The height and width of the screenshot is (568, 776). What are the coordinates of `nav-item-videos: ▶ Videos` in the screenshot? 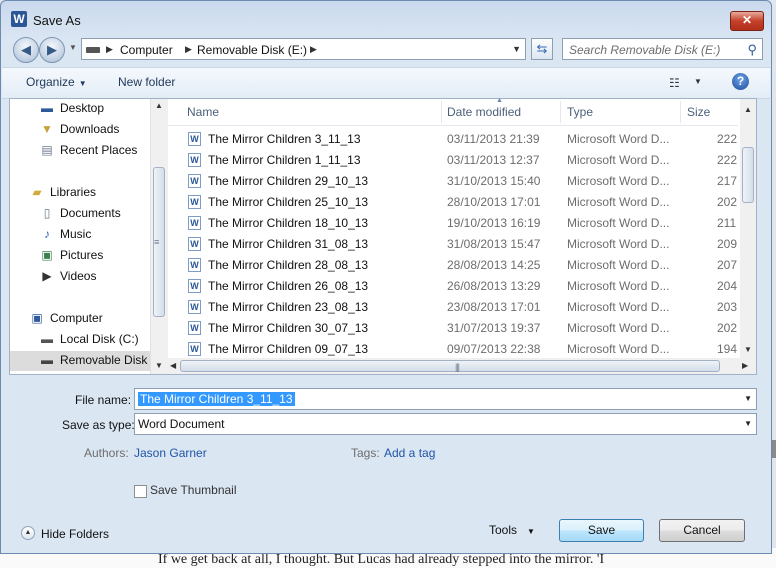 It's located at (94, 277).